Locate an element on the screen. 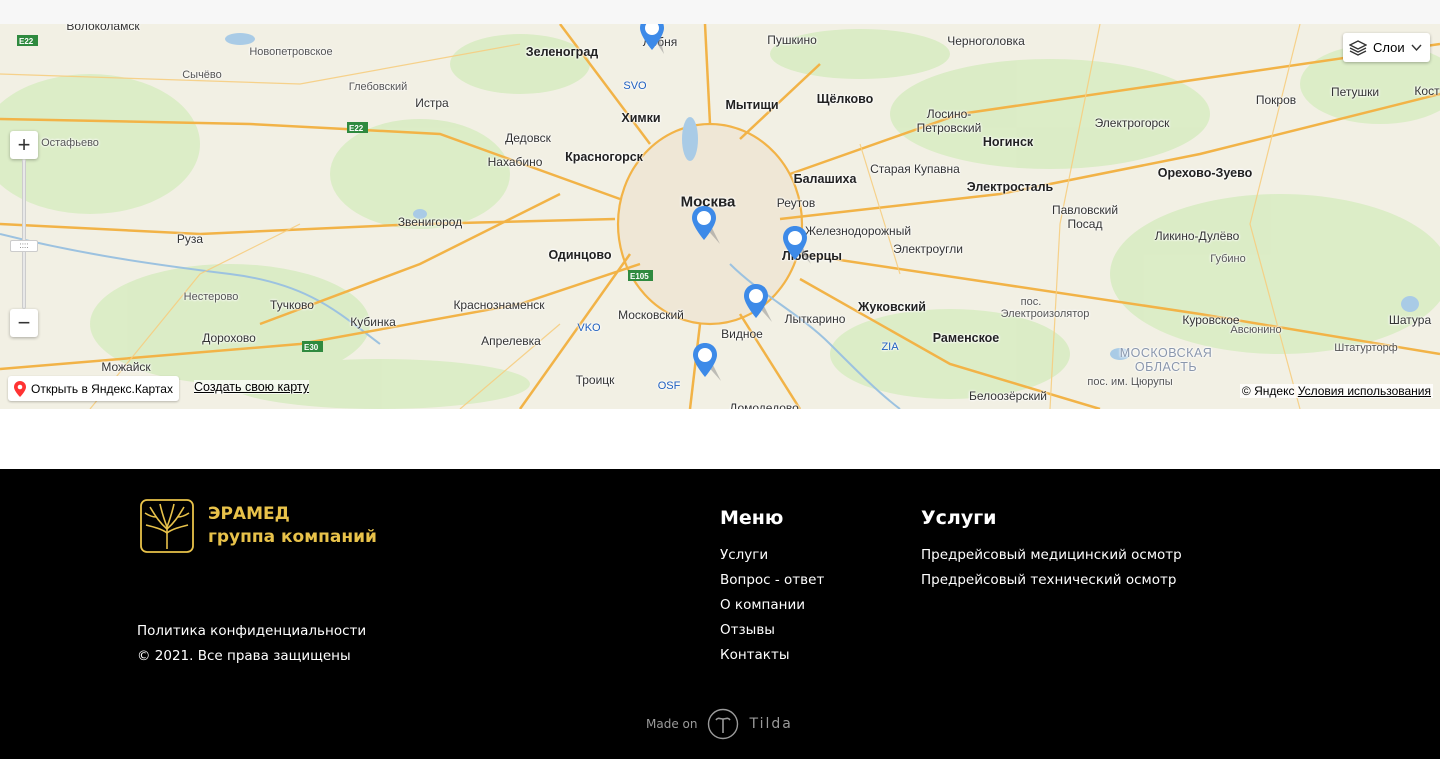 The image size is (1440, 759). zoom-in-button: + is located at coordinates (24, 145).